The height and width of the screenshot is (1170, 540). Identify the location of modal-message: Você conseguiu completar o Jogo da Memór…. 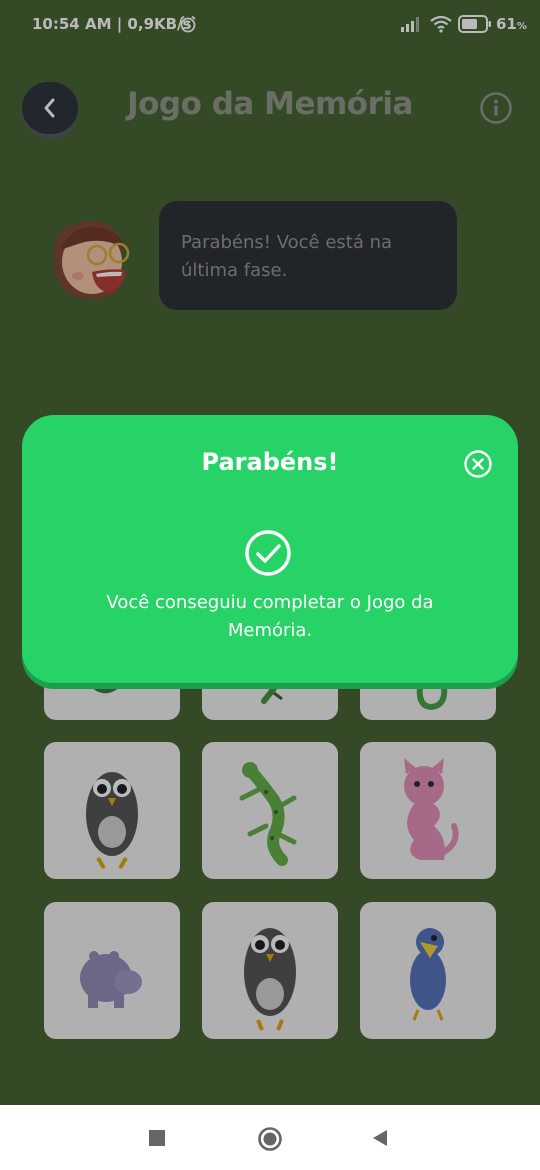
(270, 616).